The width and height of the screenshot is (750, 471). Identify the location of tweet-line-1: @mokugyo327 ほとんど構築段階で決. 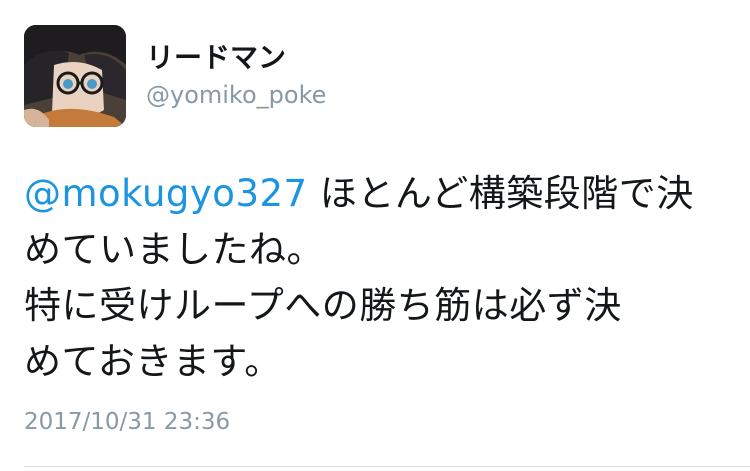
(377, 194).